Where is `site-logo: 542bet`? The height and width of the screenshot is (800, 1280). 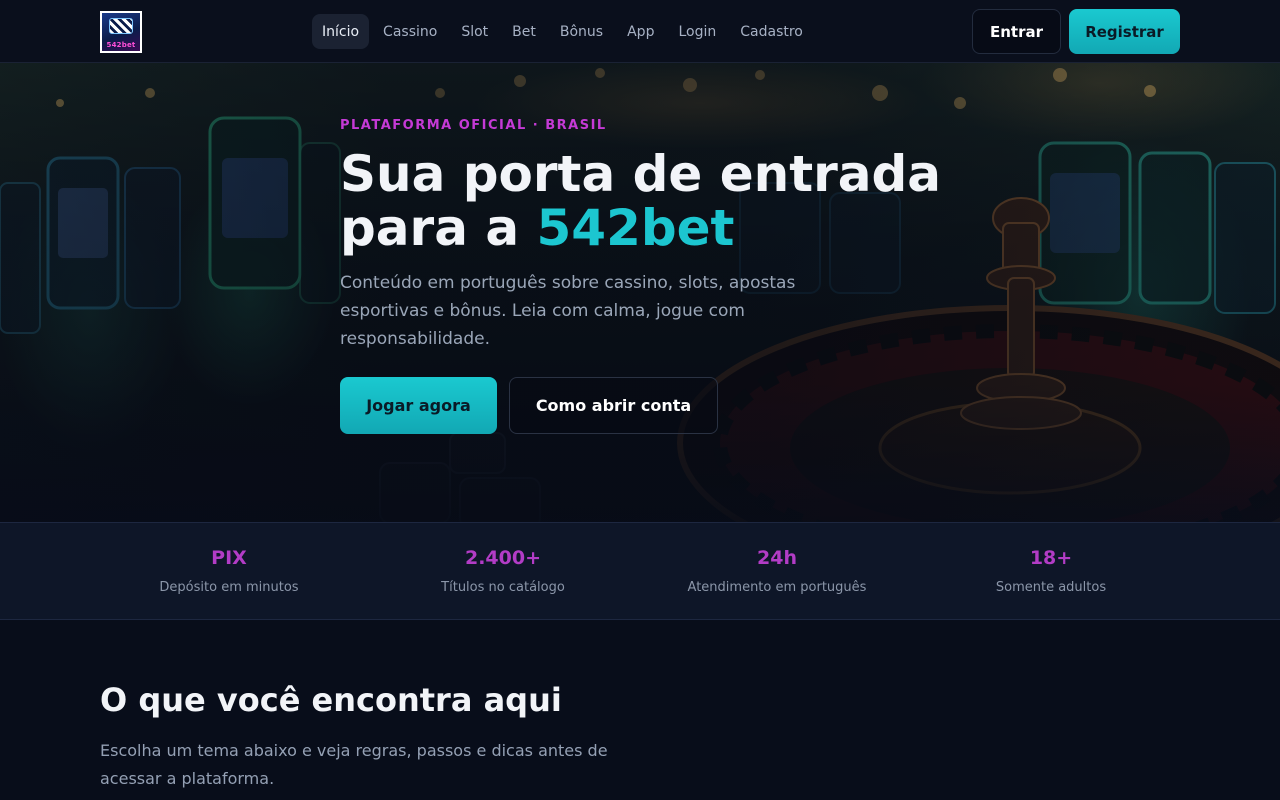
site-logo: 542bet is located at coordinates (121, 32).